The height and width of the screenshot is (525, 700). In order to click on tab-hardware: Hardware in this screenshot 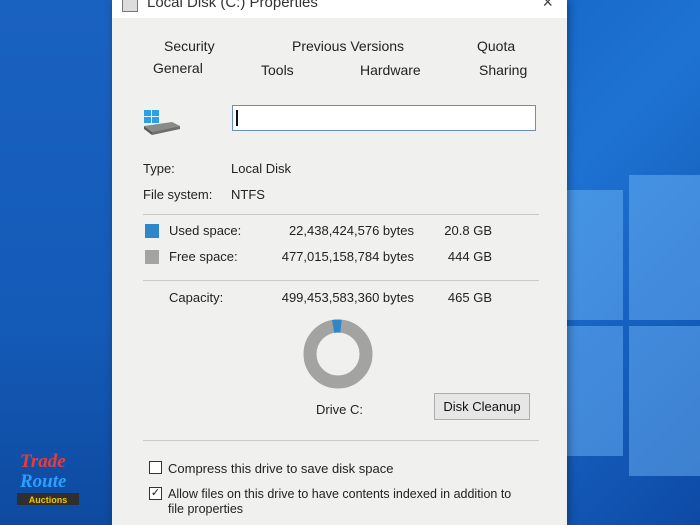, I will do `click(390, 70)`.